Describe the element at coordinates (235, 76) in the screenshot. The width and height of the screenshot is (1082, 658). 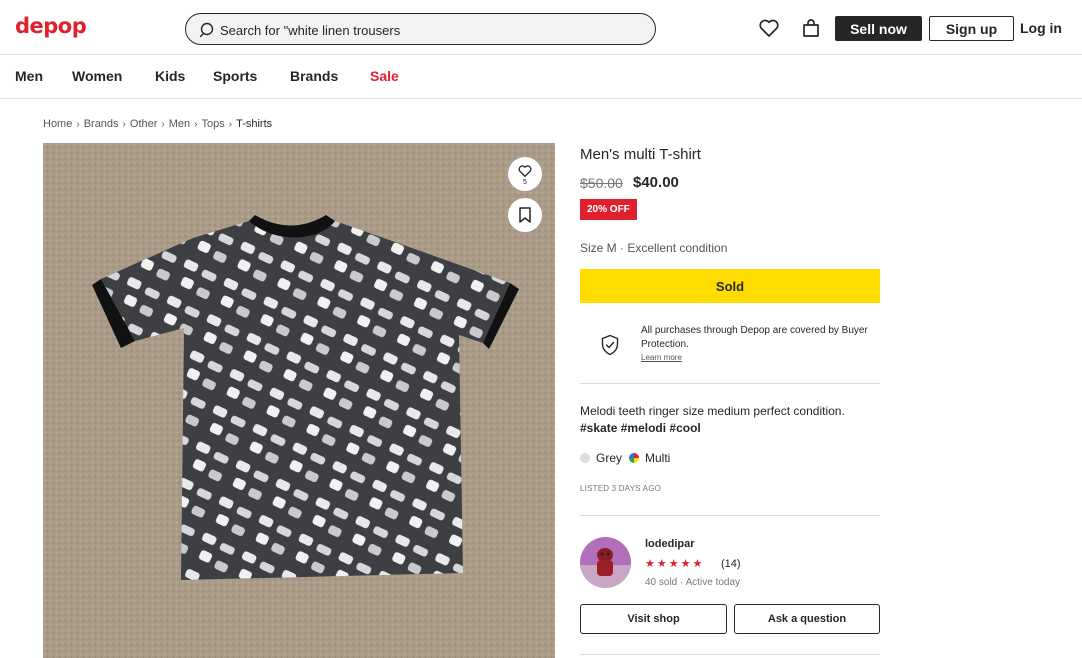
I see `nav-item-sports: Sports` at that location.